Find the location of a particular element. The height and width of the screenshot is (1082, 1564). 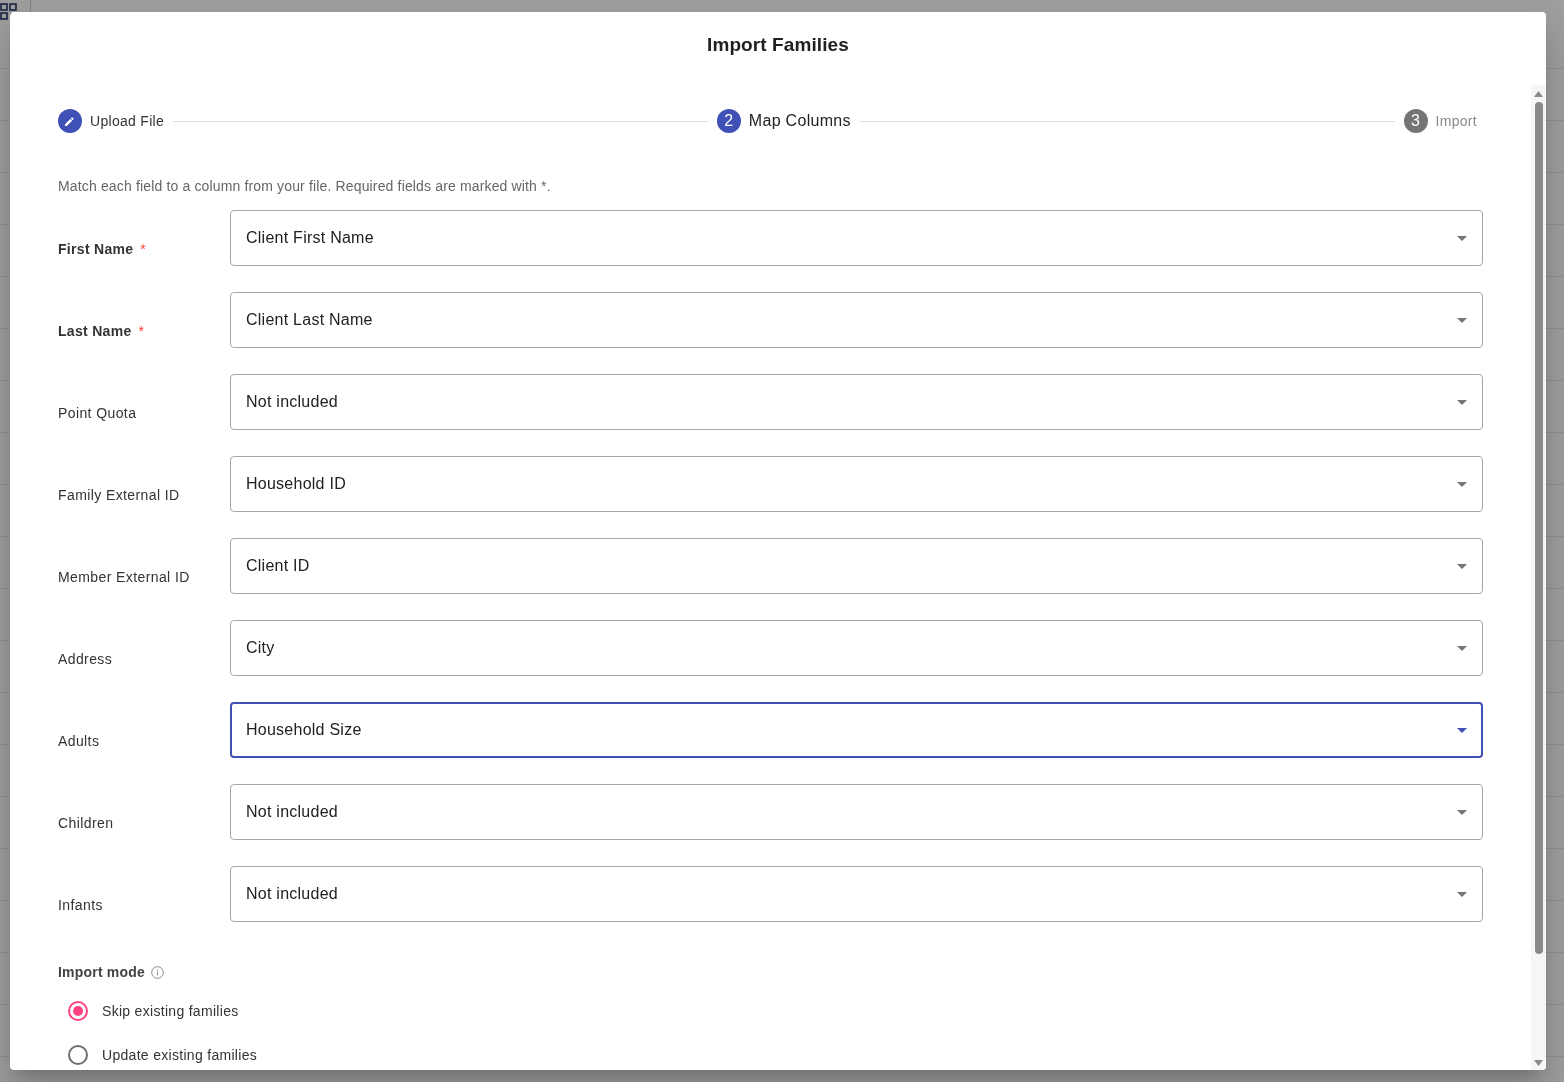

up-arrow-icon is located at coordinates (1538, 94).